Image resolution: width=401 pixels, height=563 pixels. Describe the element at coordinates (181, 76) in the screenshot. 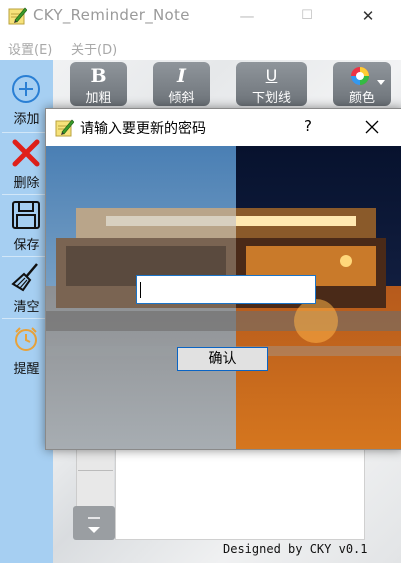

I see `italic-glyph: I` at that location.